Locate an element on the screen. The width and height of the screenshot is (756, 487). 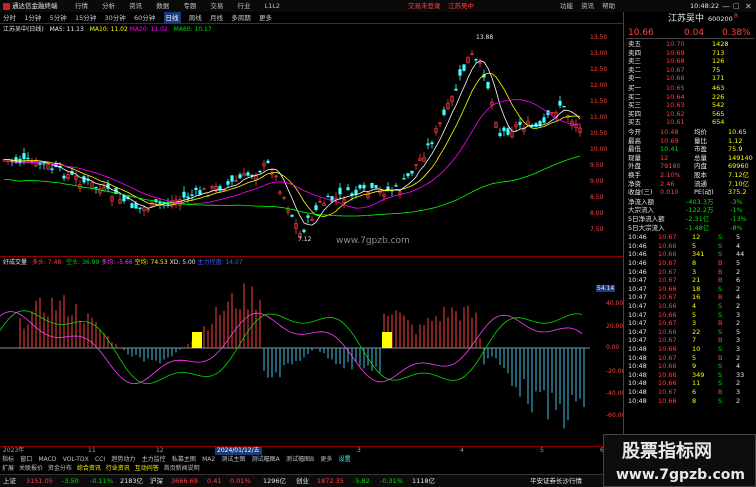
indicator-name: 好成交量 is located at coordinates (15, 262).